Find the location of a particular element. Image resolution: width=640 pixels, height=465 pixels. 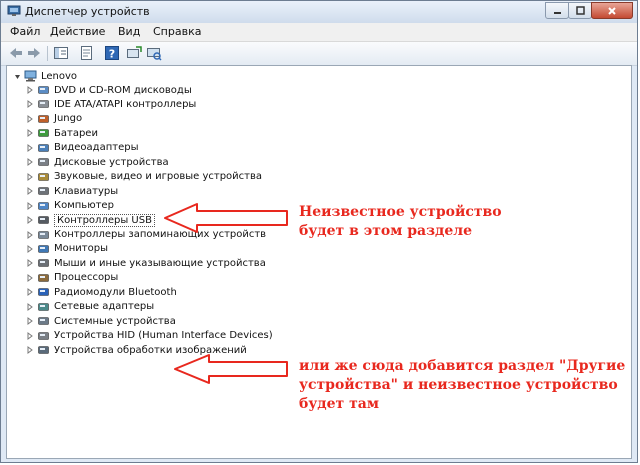

close-icon is located at coordinates (612, 10).